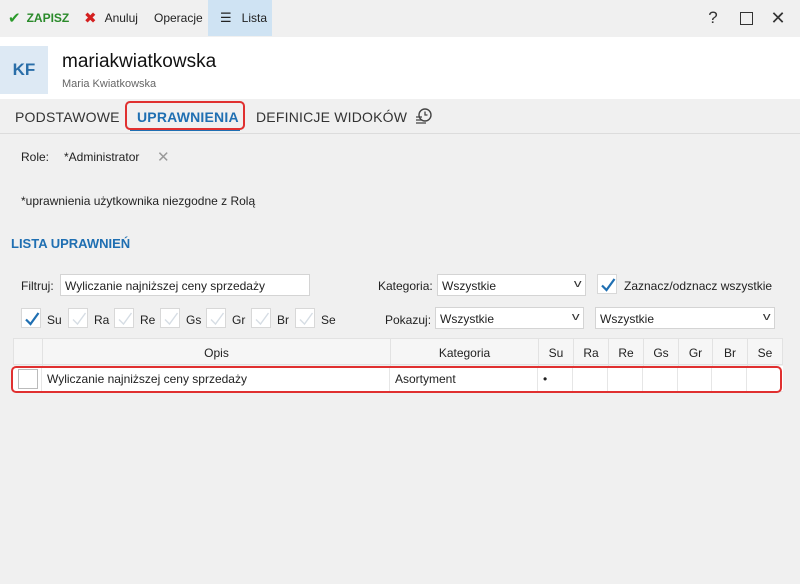 The width and height of the screenshot is (800, 584). I want to click on header-opis: Opis, so click(217, 352).